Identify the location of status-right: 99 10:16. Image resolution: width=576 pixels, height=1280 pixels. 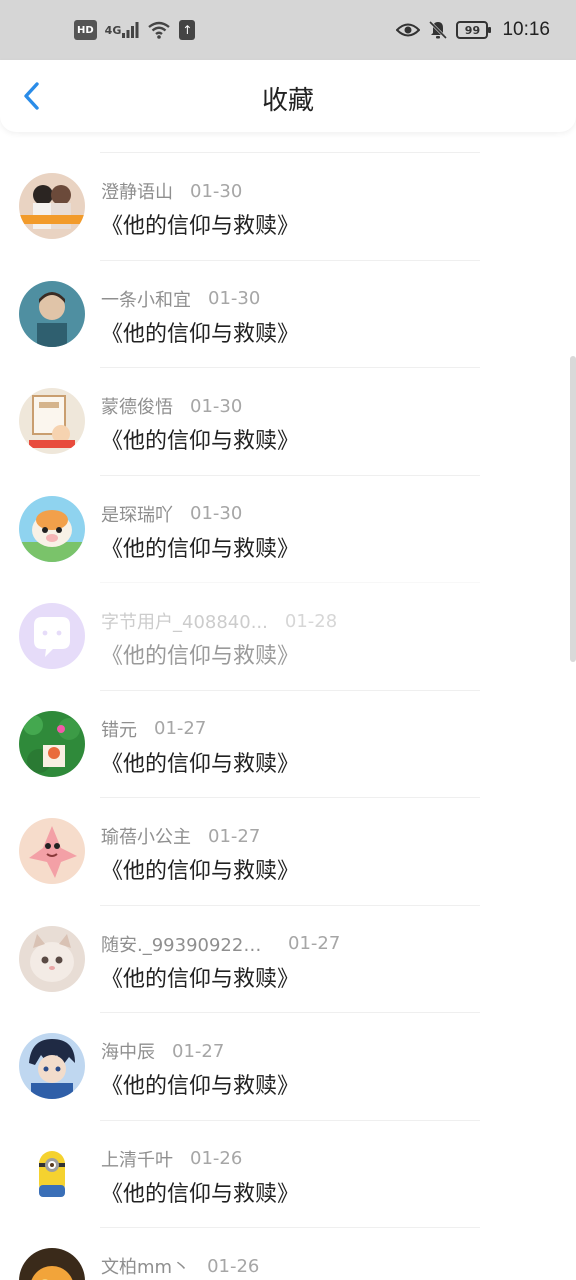
(473, 30).